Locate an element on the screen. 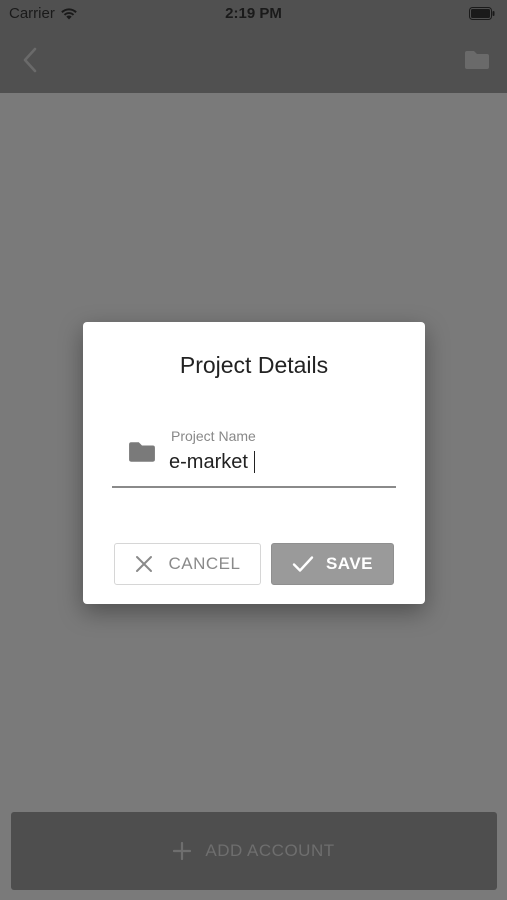  add-account-label: ADD ACCOUNT is located at coordinates (270, 850).